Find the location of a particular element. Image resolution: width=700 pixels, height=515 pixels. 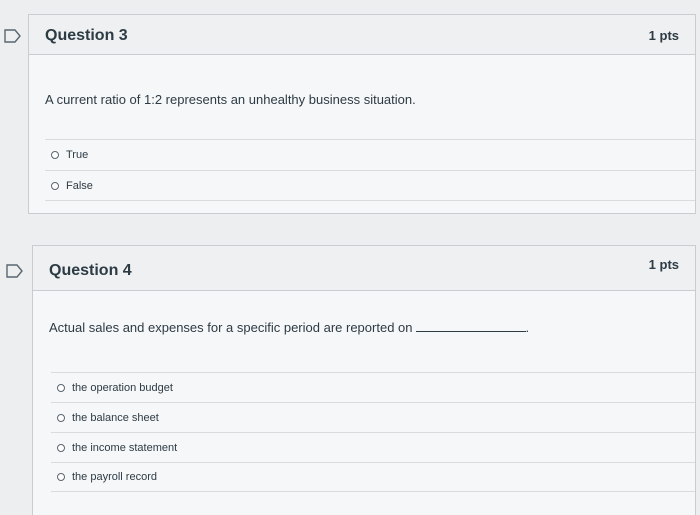

answer-label: the operation budget is located at coordinates (122, 387).